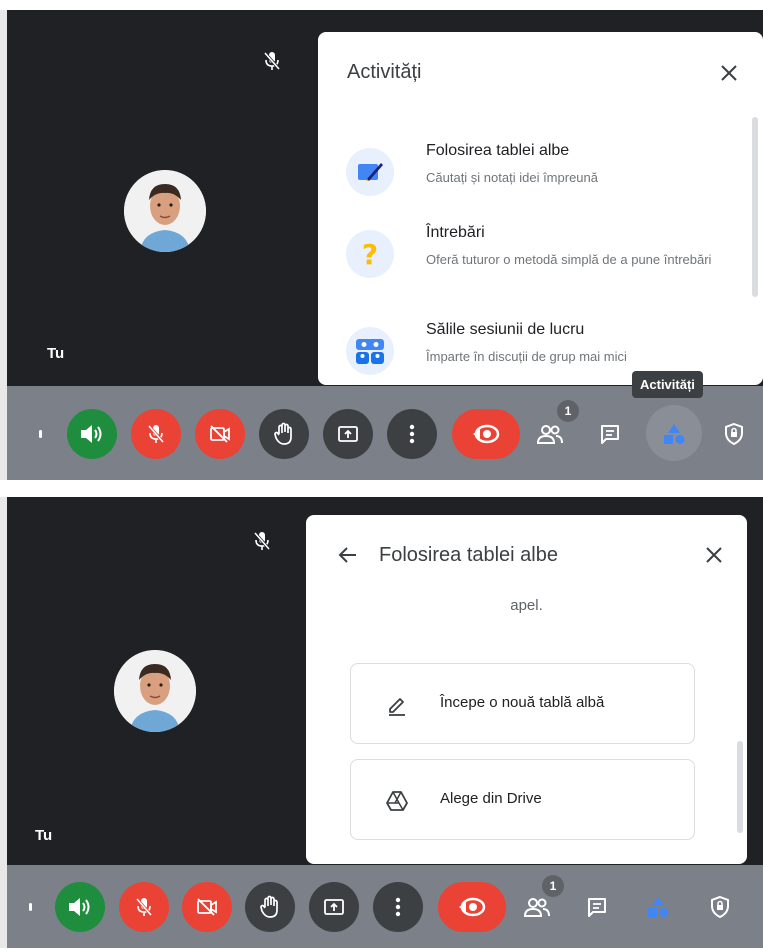 This screenshot has height=950, width=763. What do you see at coordinates (526, 356) in the screenshot?
I see `item-description: Împarte în discuții de grup mai mici` at bounding box center [526, 356].